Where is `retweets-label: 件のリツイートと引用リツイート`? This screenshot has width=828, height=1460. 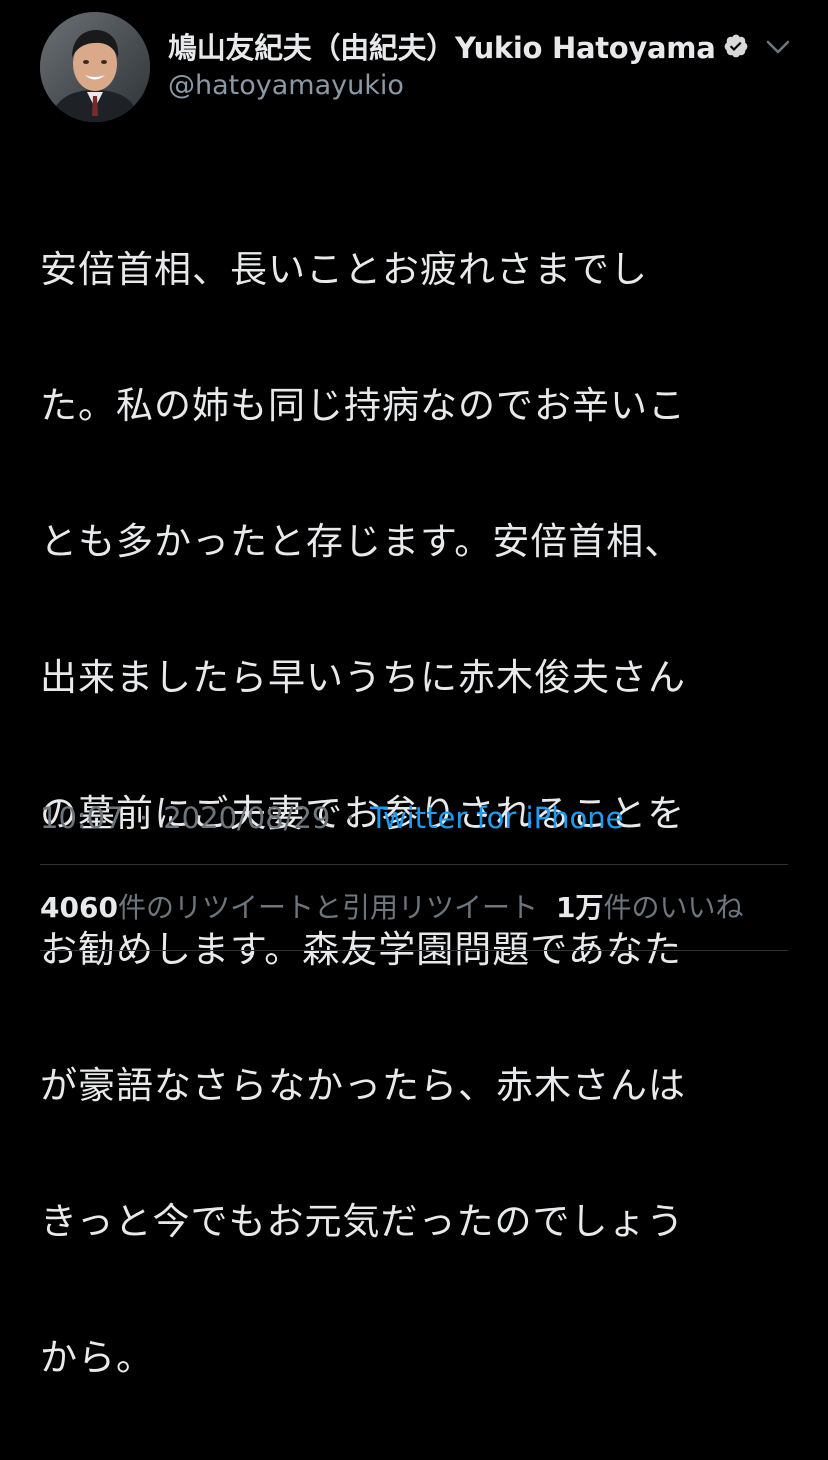 retweets-label: 件のリツイートと引用リツイート is located at coordinates (327, 907).